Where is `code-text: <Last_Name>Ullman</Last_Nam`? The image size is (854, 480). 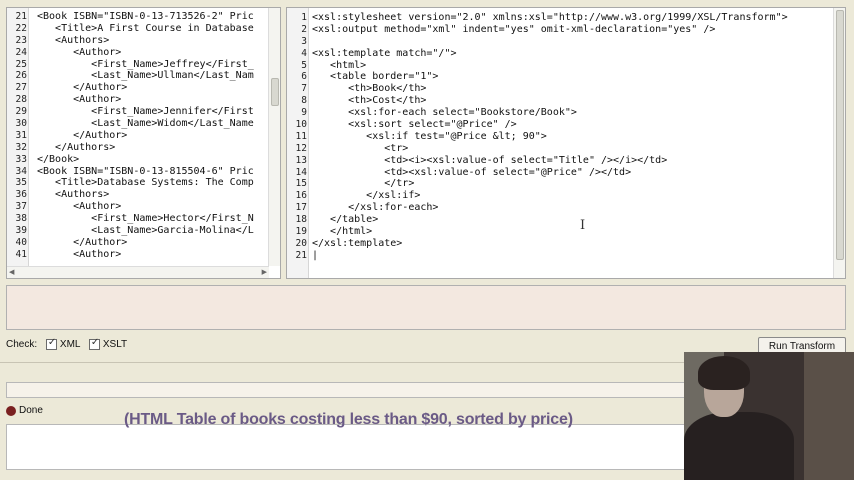 code-text: <Last_Name>Ullman</Last_Nam is located at coordinates (145, 76).